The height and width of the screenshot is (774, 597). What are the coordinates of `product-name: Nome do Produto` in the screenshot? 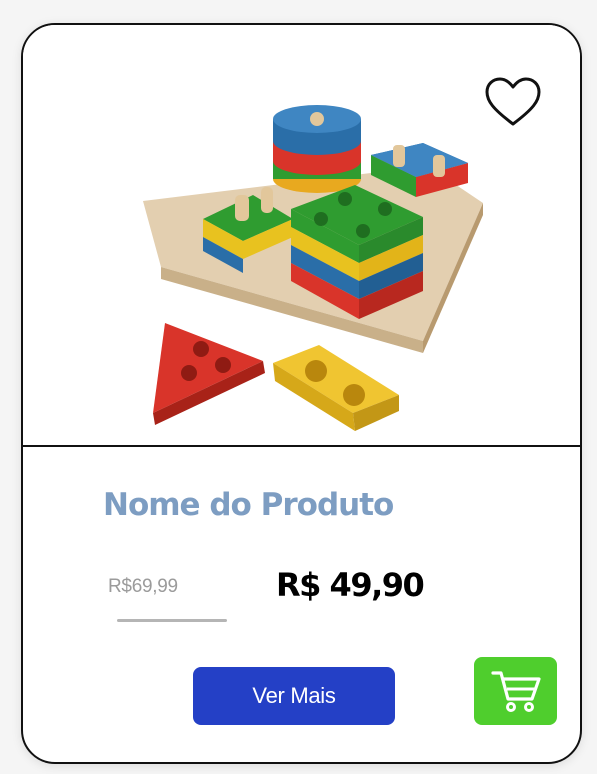 It's located at (248, 505).